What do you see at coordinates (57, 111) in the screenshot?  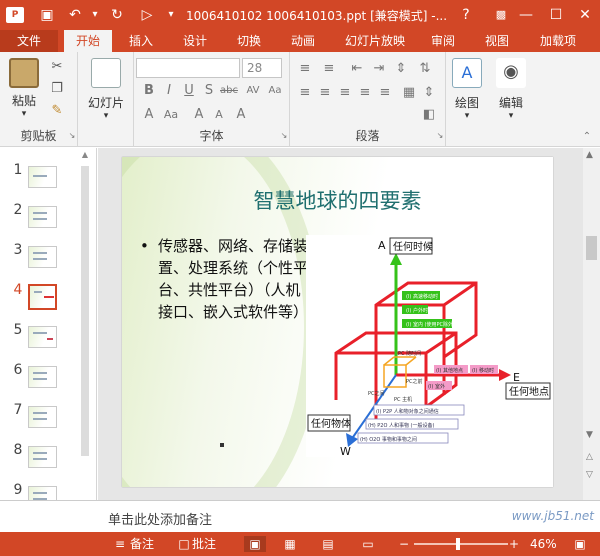 I see `format-painter-icon: ✎` at bounding box center [57, 111].